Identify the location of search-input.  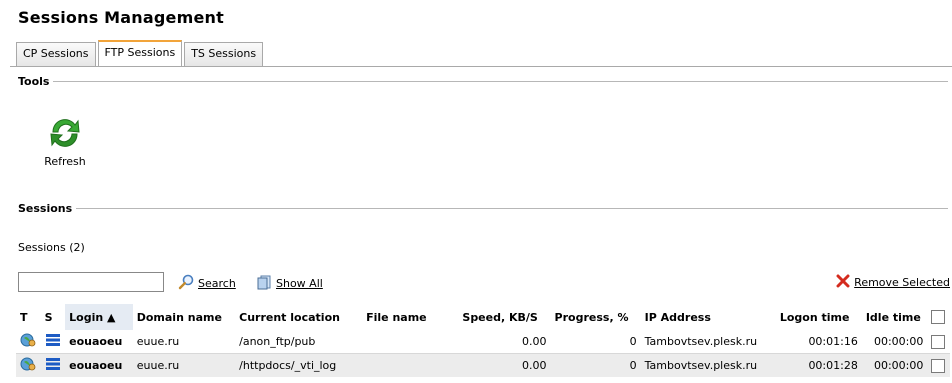
(91, 282).